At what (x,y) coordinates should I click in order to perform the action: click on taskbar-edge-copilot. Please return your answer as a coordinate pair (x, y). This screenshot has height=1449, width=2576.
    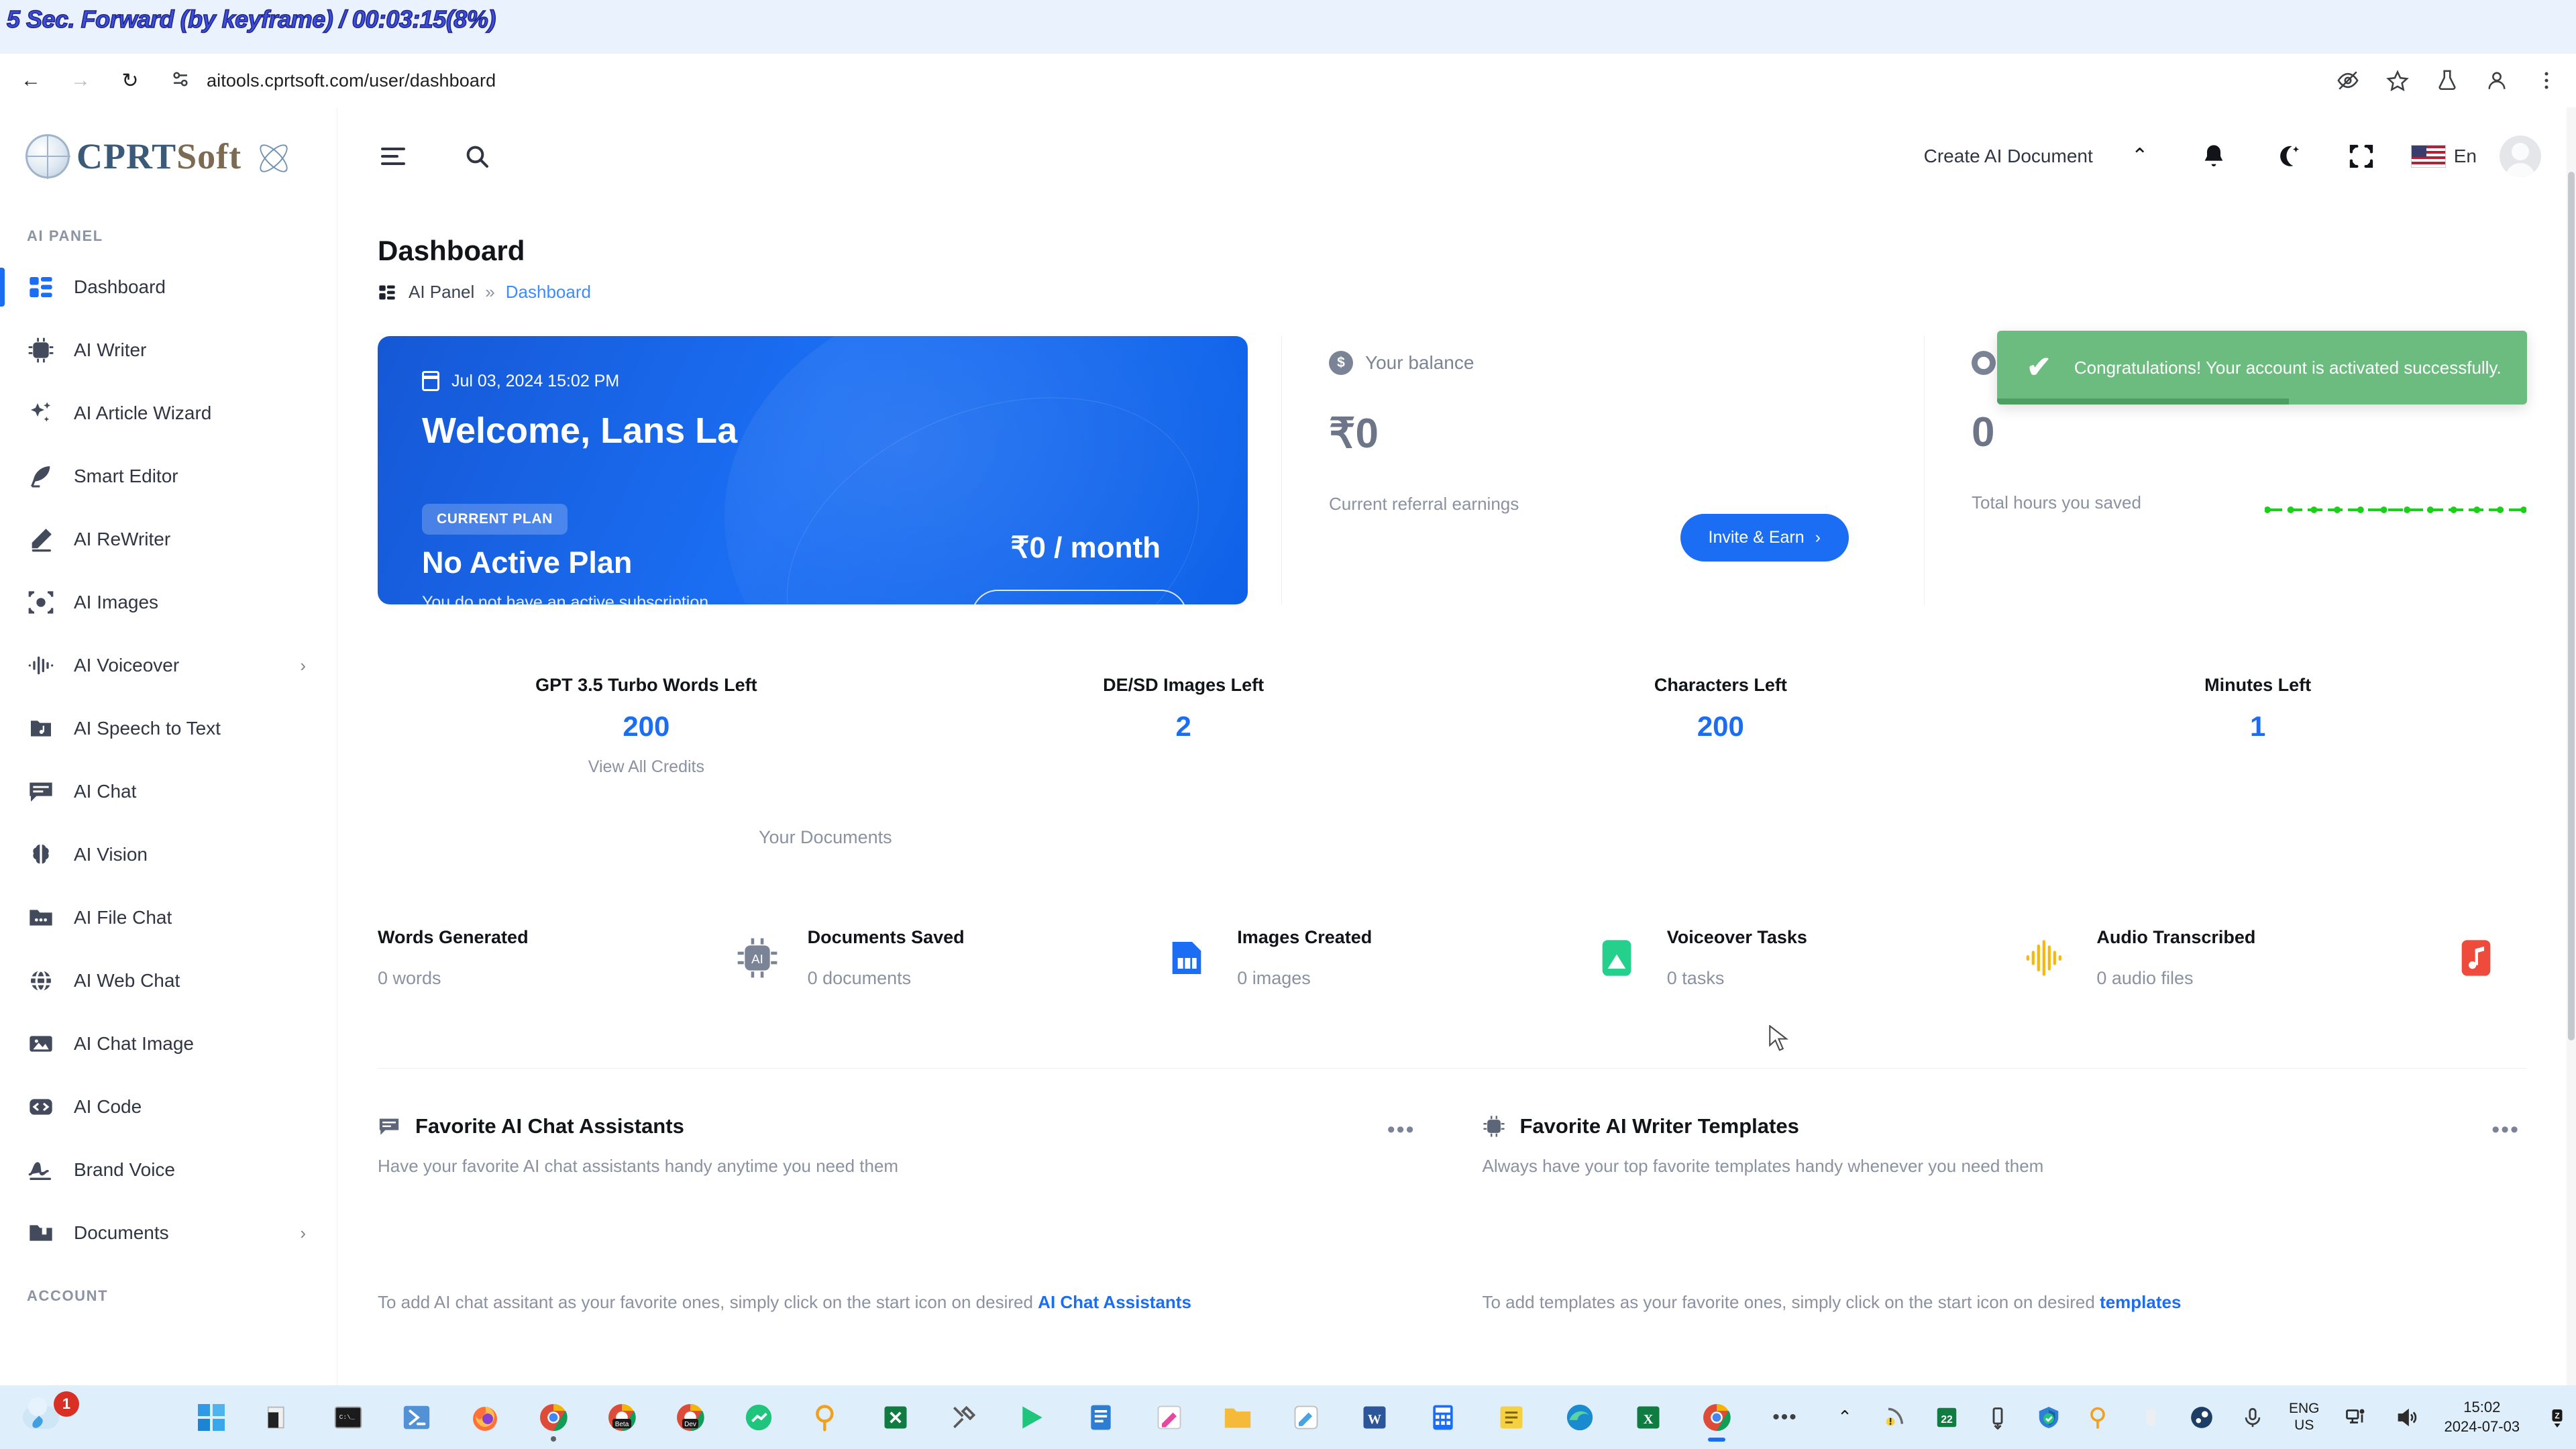
    Looking at the image, I should click on (1580, 1417).